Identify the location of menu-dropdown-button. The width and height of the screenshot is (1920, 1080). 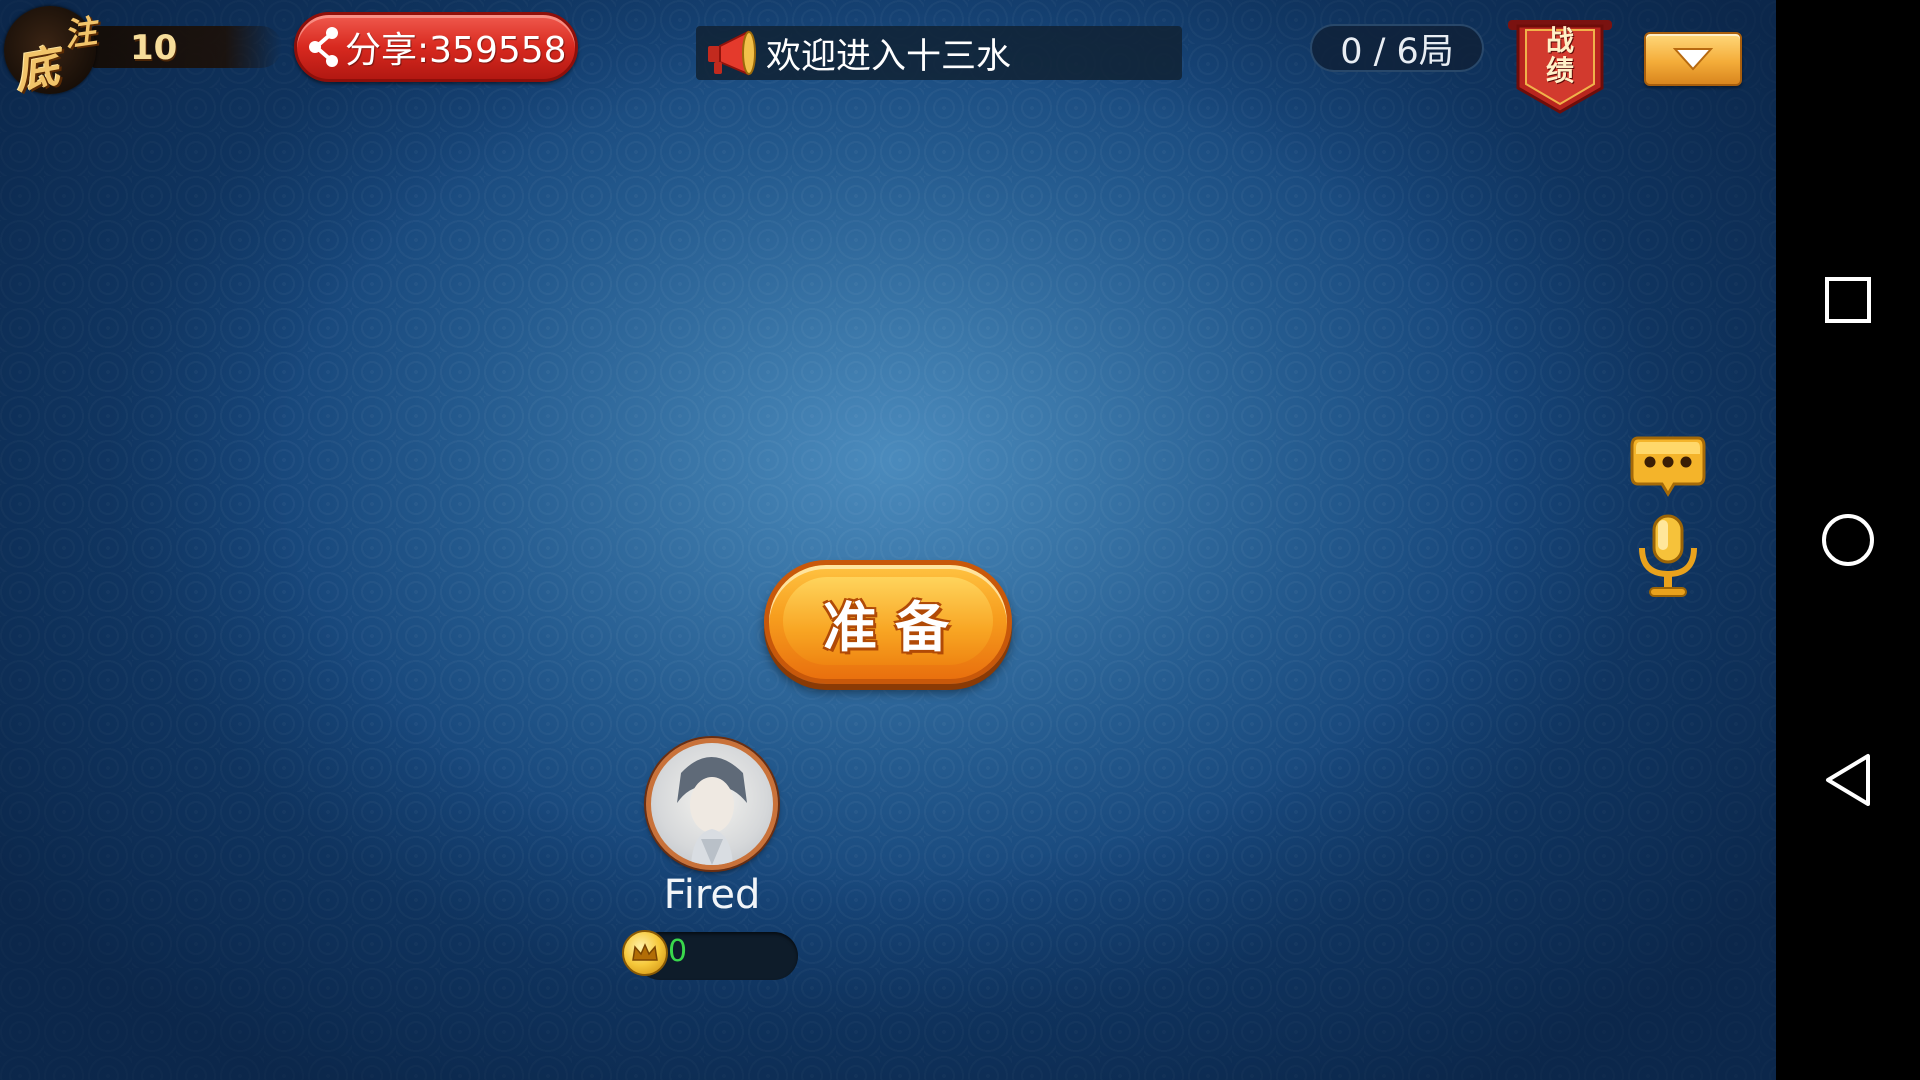
(1693, 59).